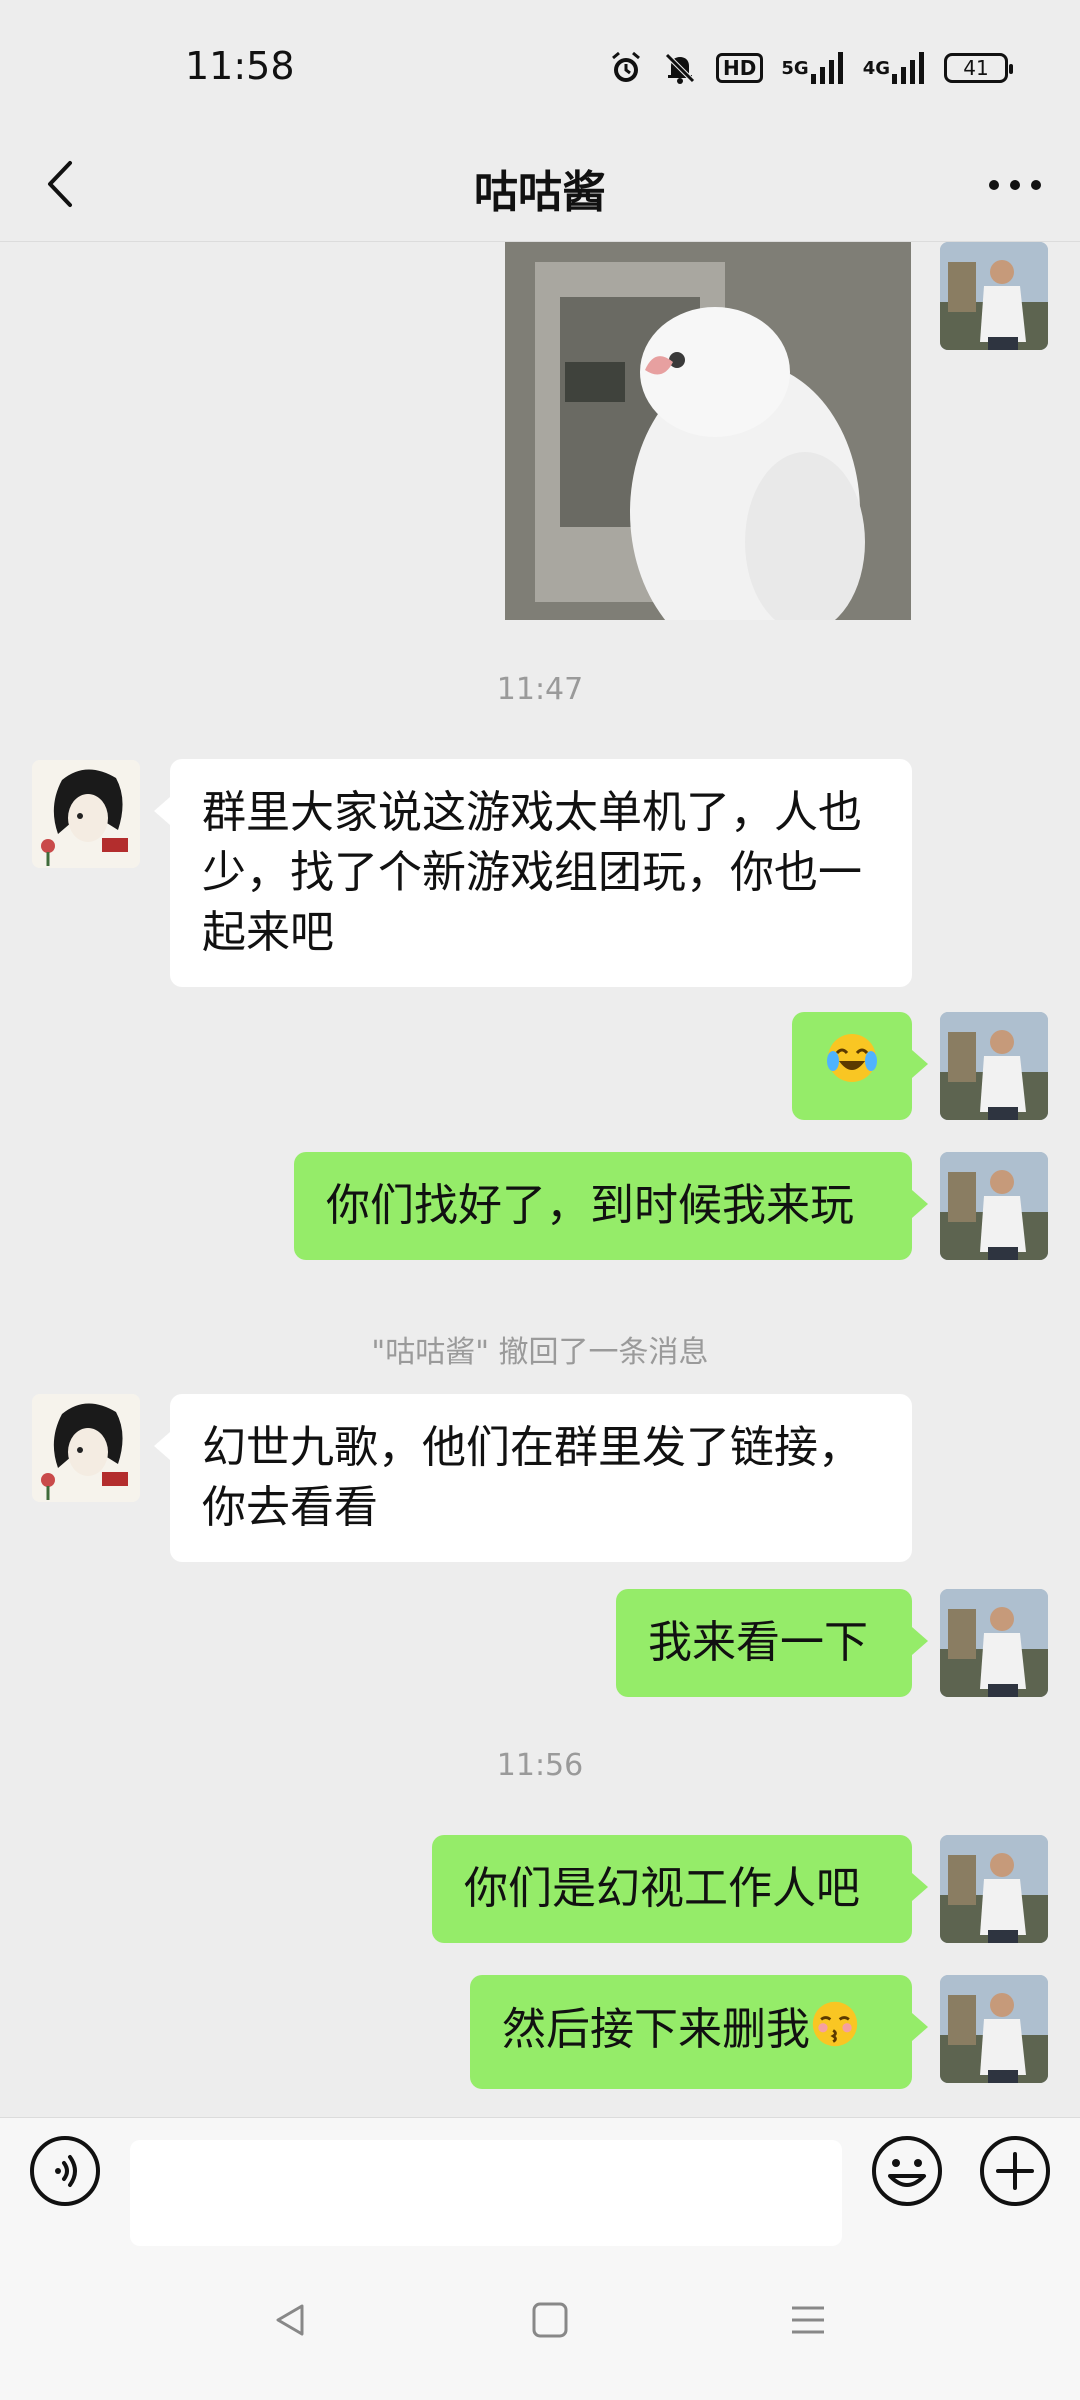  I want to click on nav-home-button, so click(550, 2322).